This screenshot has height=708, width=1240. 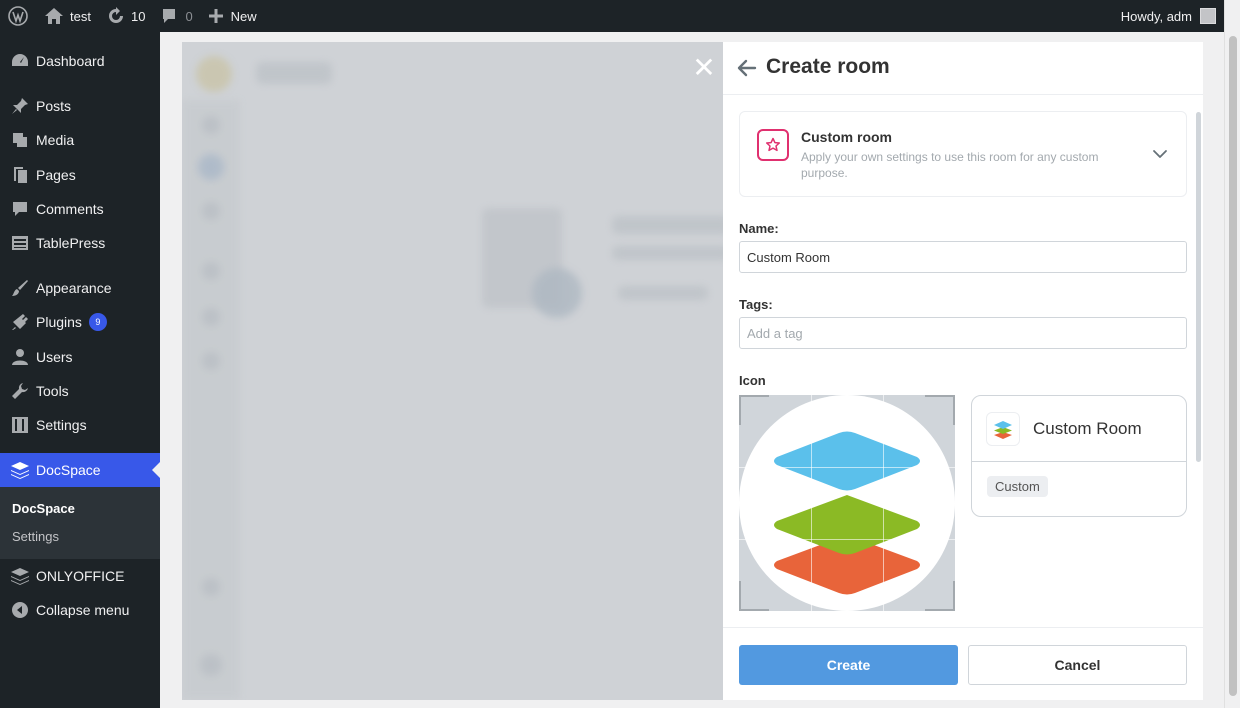 I want to click on avatar, so click(x=1208, y=16).